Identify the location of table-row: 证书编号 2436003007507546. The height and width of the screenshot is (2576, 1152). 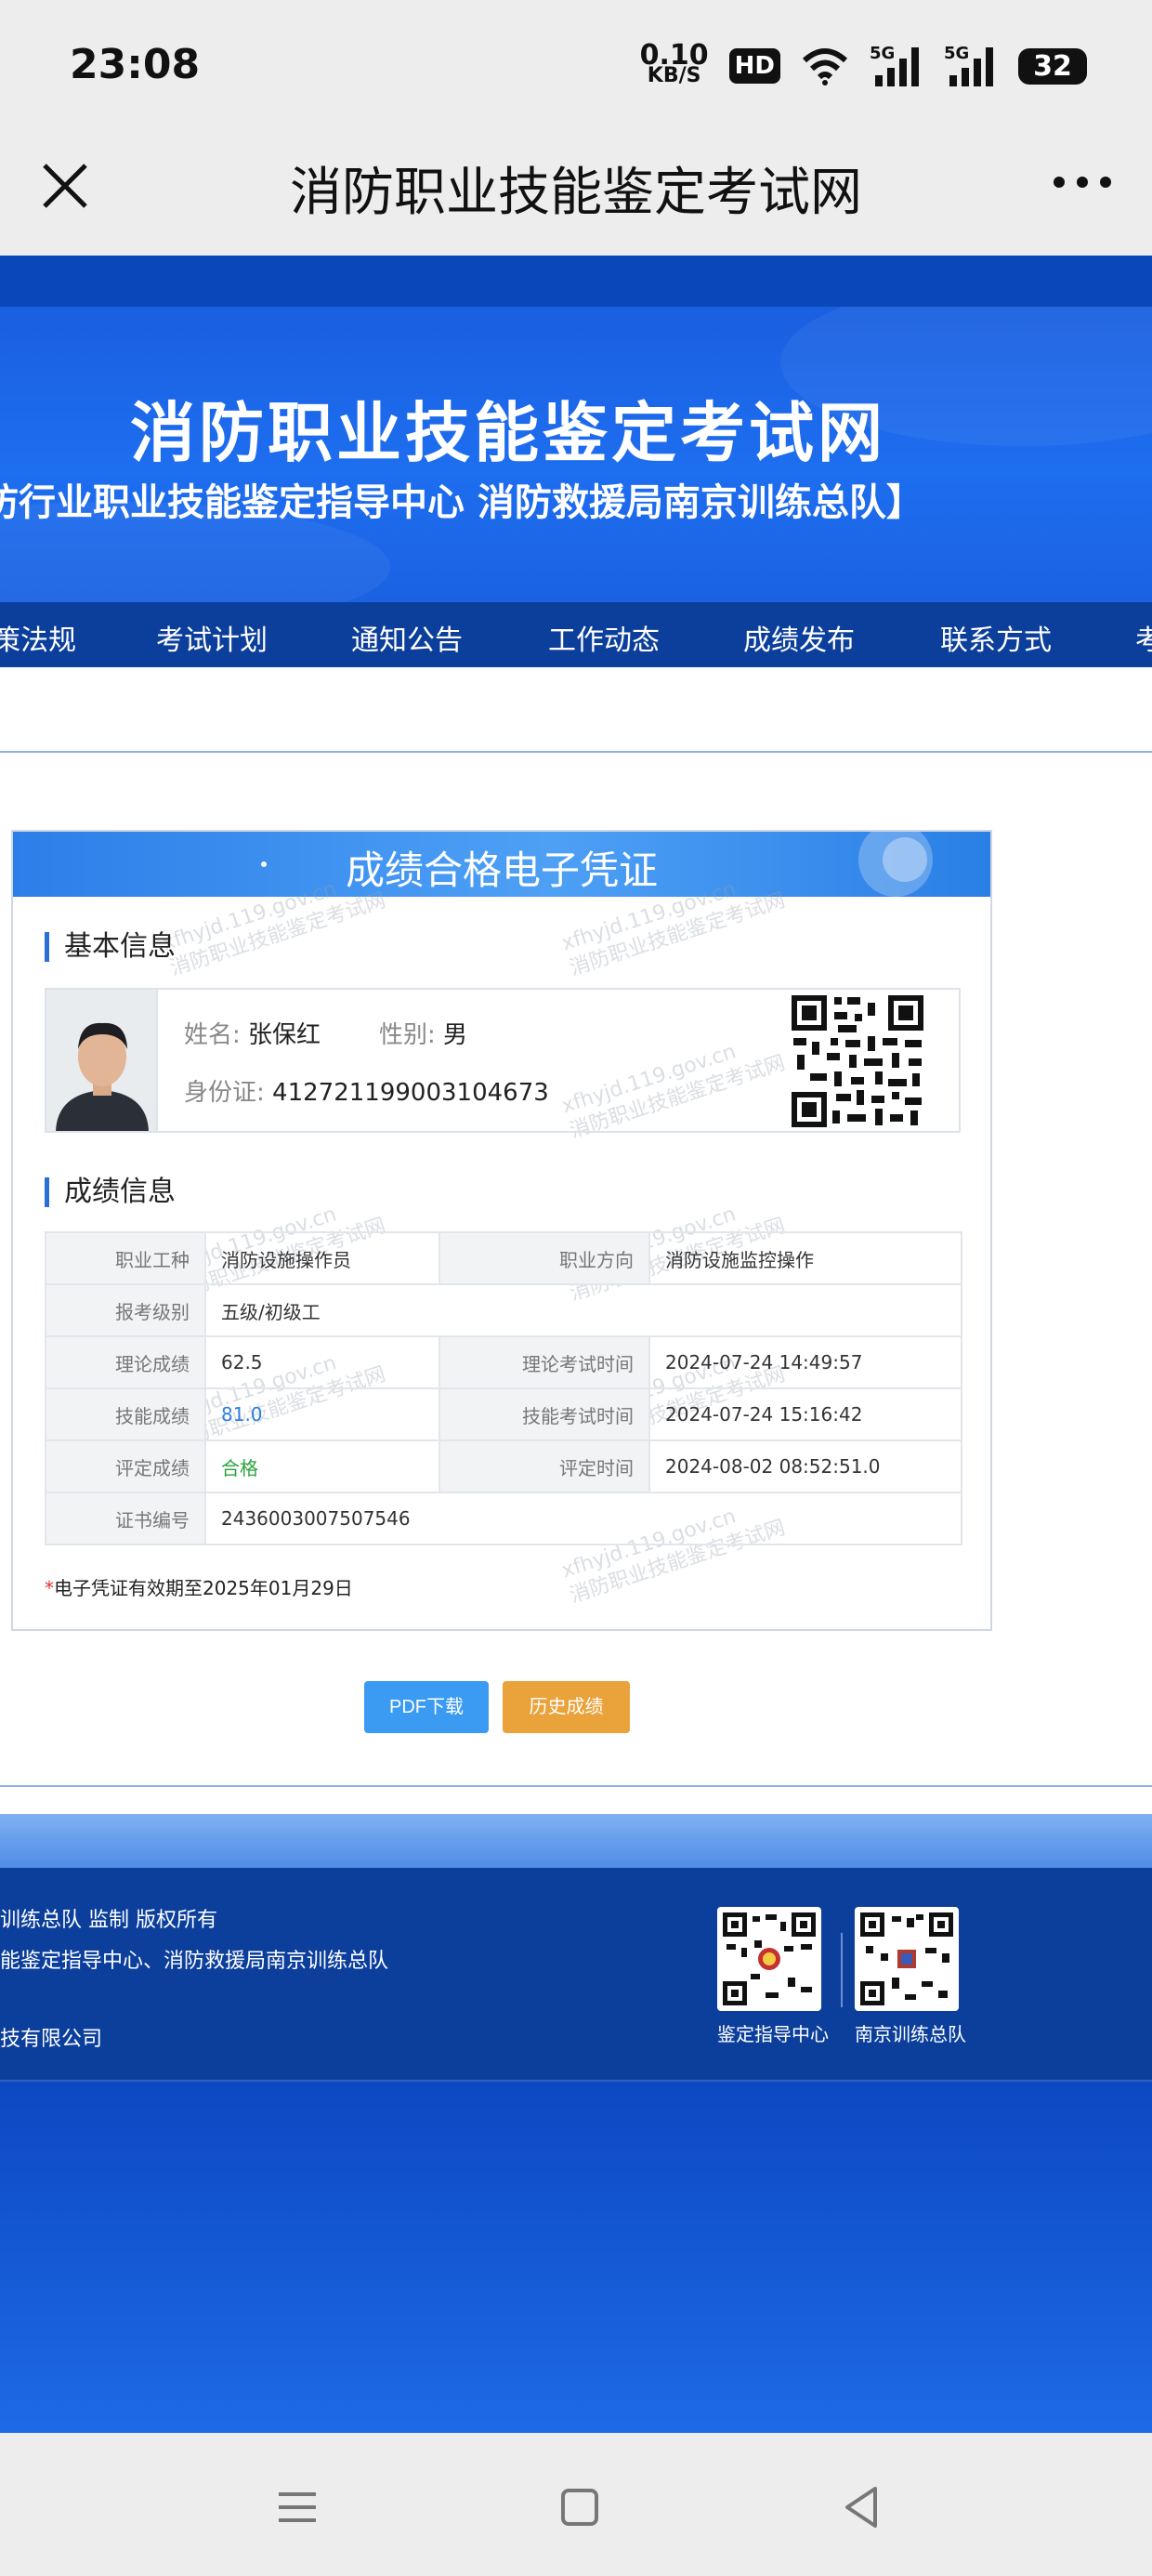
(503, 1518).